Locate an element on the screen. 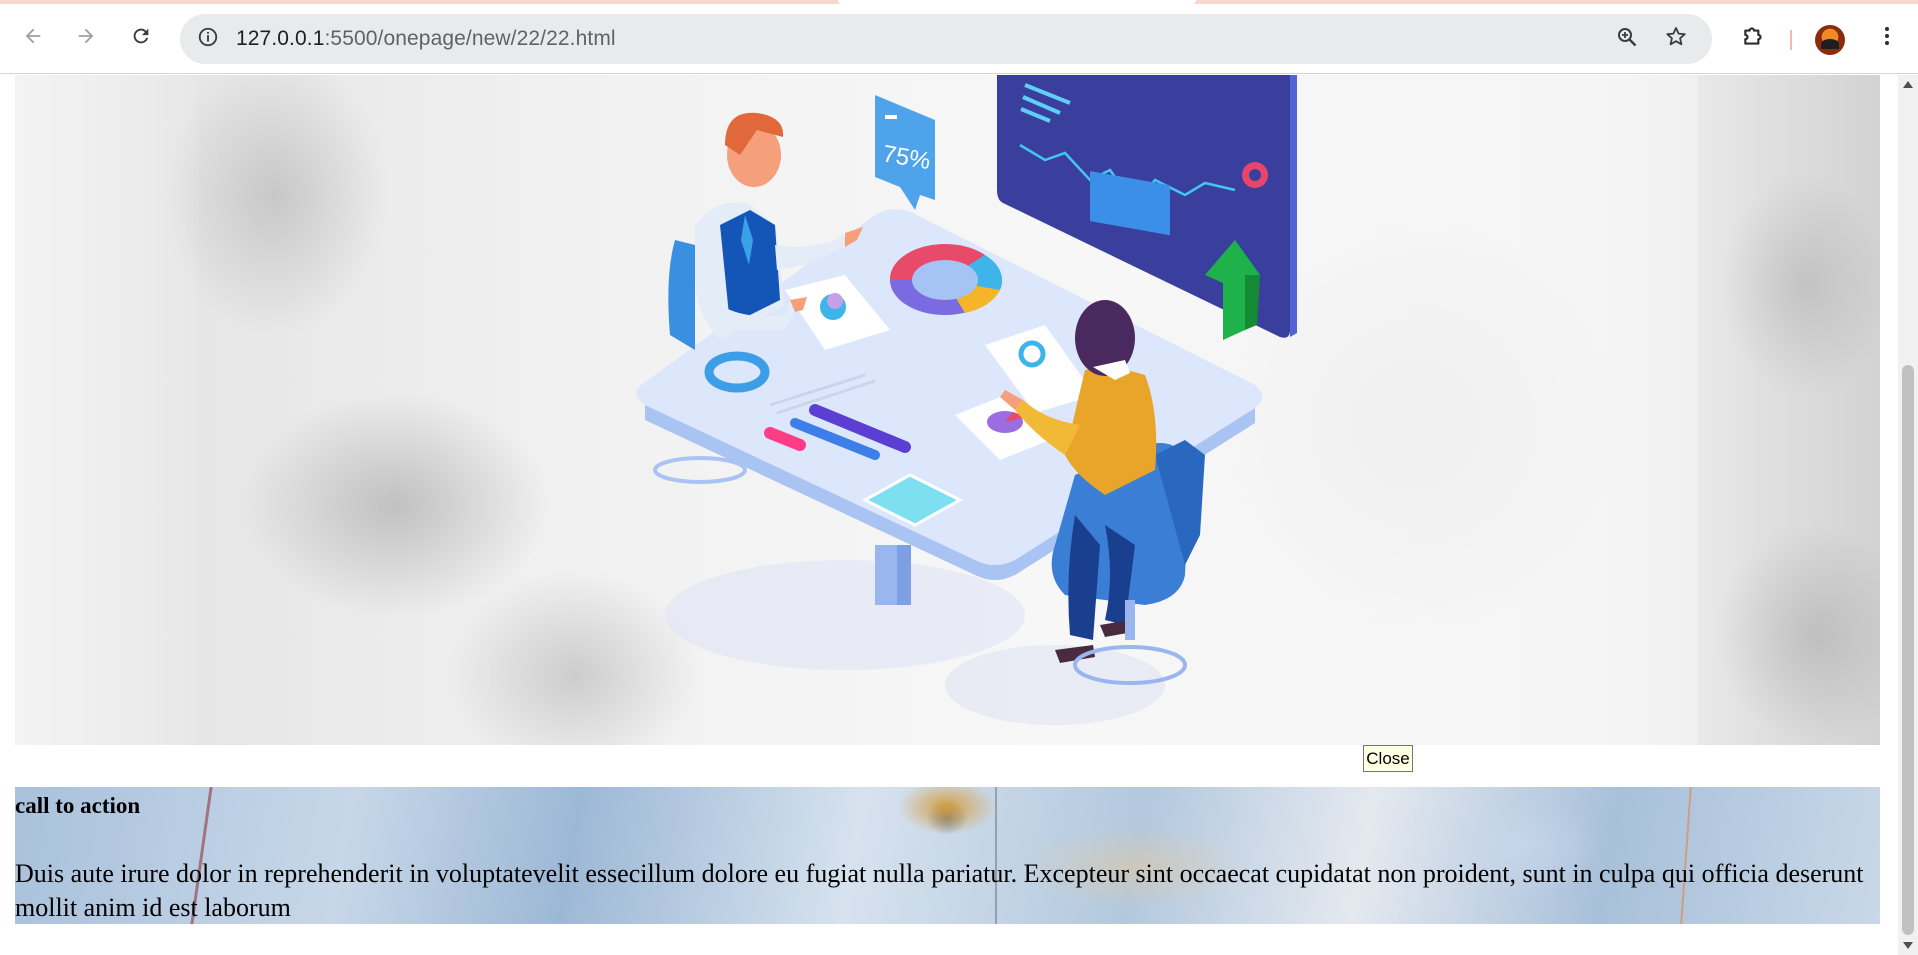  reload-button is located at coordinates (141, 38).